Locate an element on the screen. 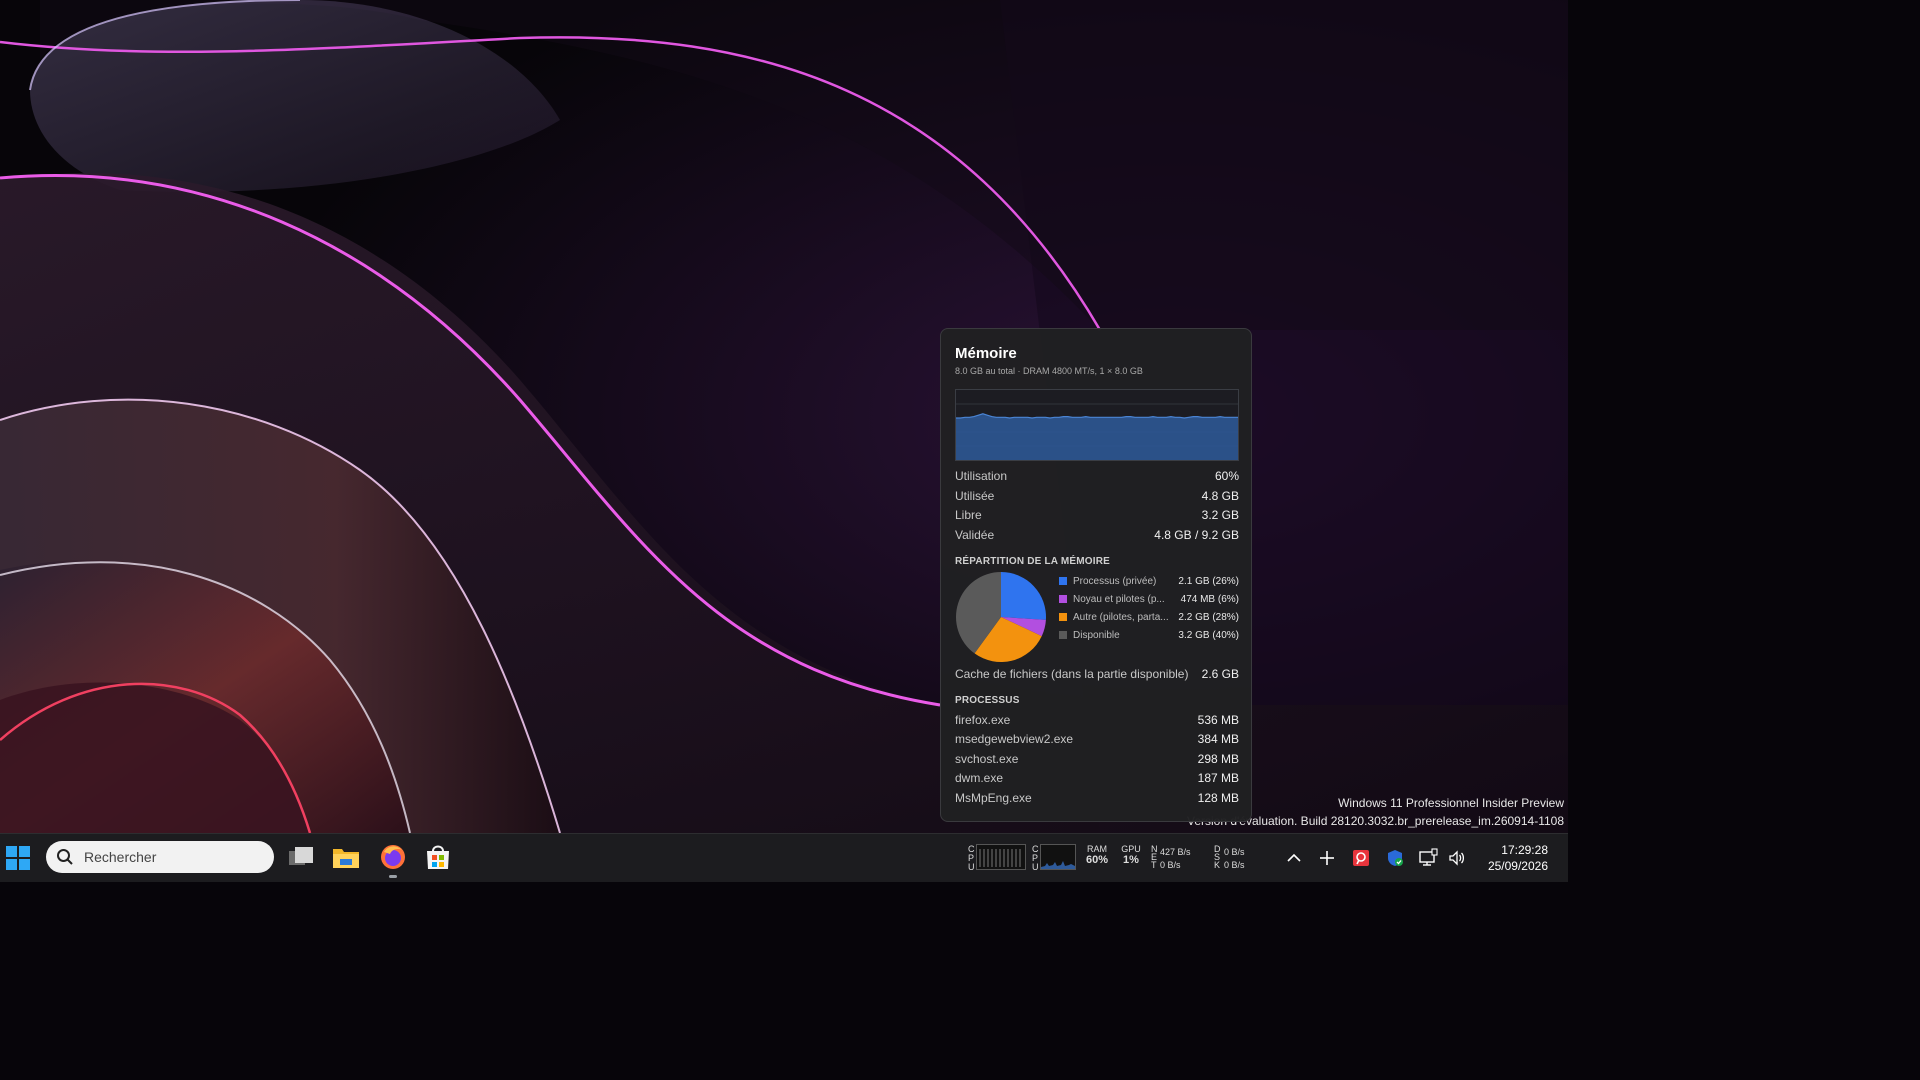  legend-value: 474 MB (6%) is located at coordinates (1209, 599).